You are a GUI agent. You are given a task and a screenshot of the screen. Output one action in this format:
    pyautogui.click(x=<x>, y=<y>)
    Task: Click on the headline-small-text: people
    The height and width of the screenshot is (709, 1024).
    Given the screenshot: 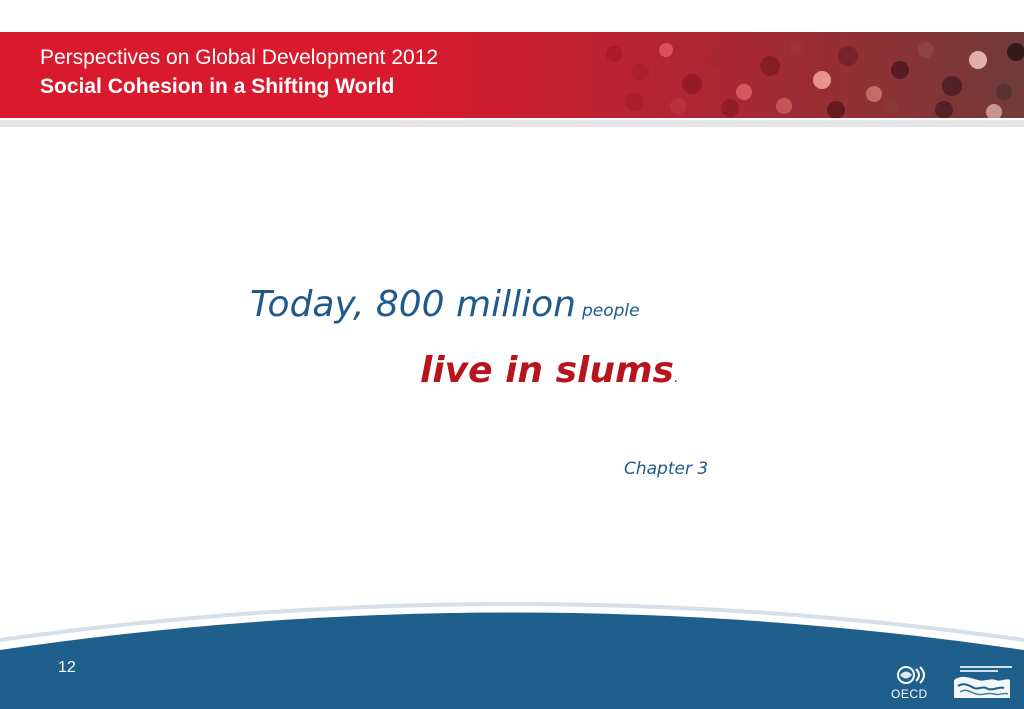 What is the action you would take?
    pyautogui.click(x=610, y=311)
    